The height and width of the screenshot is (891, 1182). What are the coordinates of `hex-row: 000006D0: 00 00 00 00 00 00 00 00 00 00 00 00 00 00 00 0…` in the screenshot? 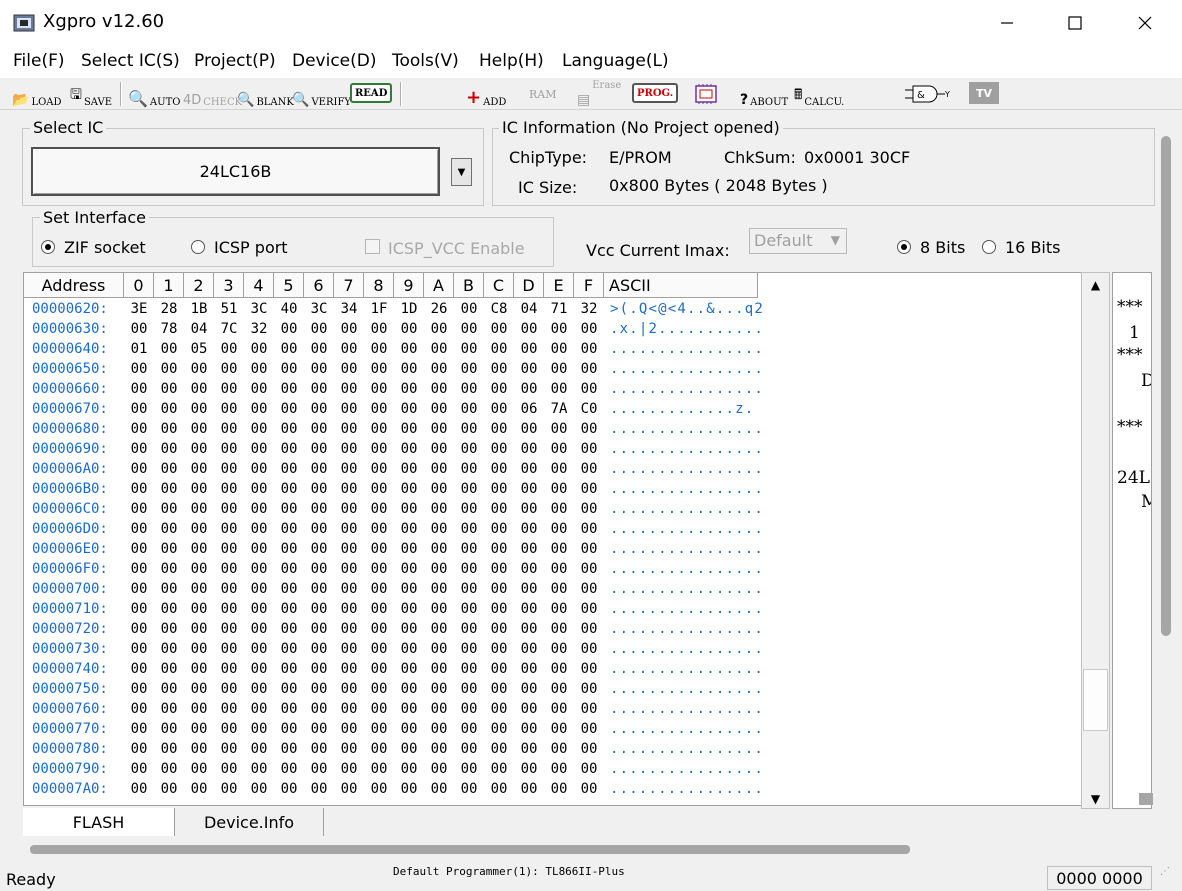 It's located at (553, 529).